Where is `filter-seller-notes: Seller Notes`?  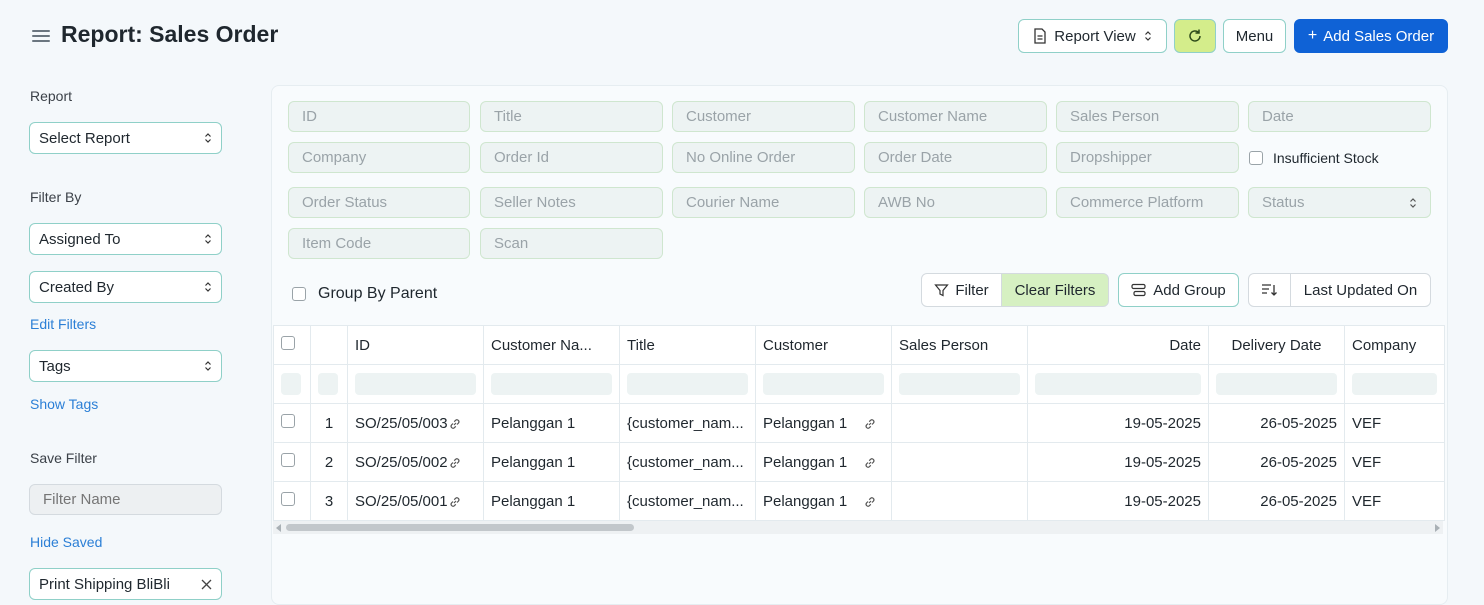 filter-seller-notes: Seller Notes is located at coordinates (571, 202).